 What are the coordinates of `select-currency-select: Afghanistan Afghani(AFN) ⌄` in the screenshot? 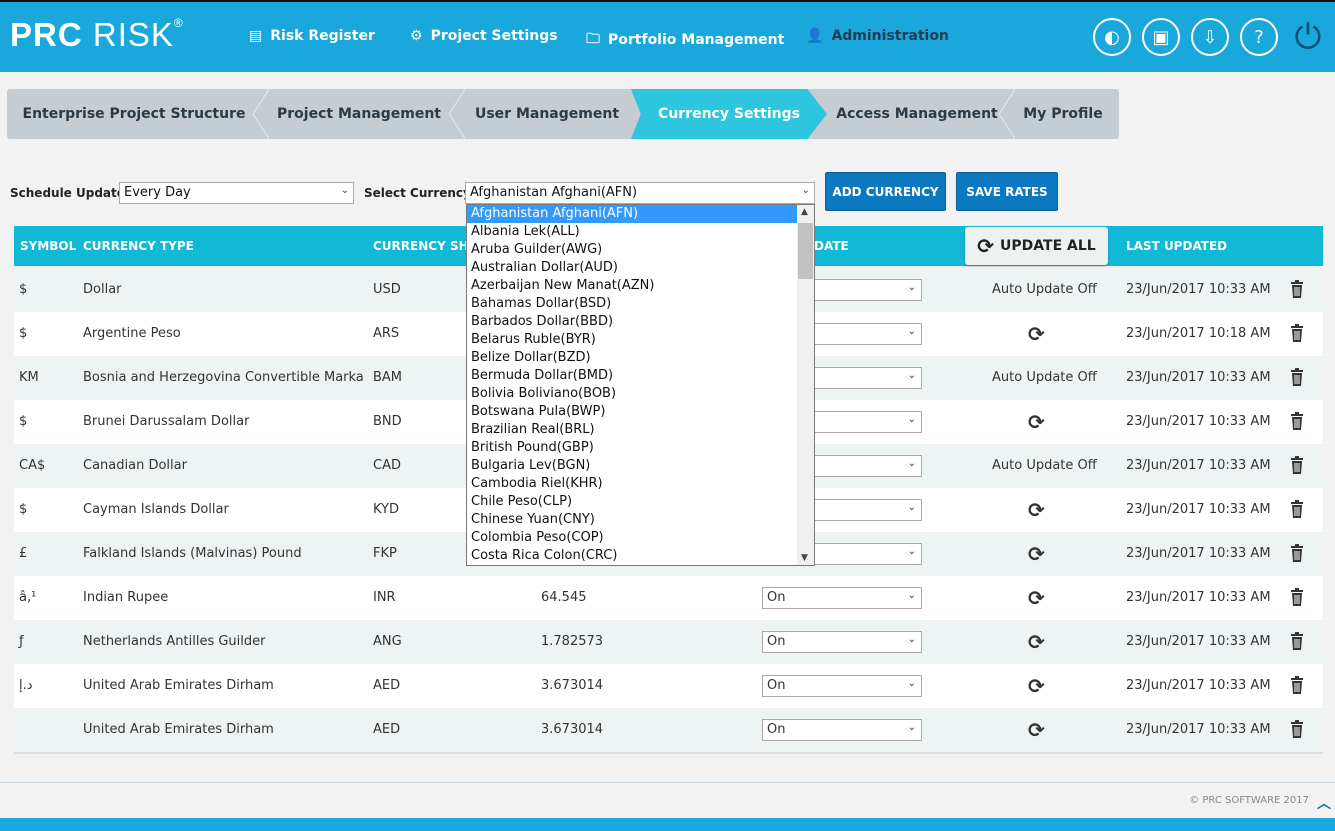 It's located at (640, 193).